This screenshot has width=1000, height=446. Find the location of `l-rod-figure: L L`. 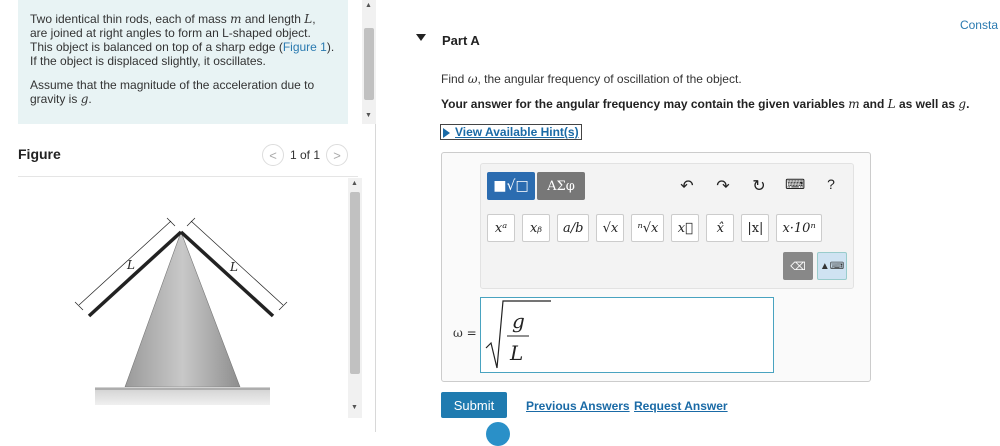

l-rod-figure: L L is located at coordinates (181, 311).